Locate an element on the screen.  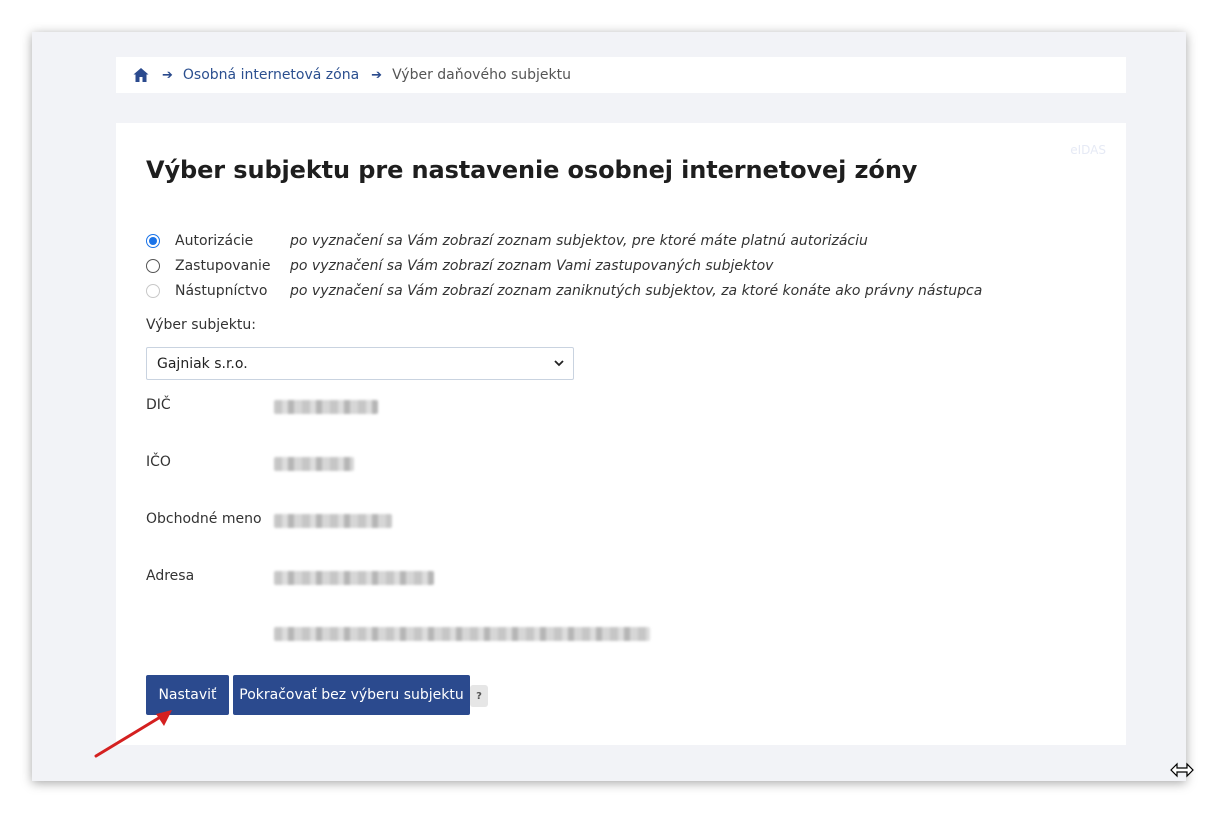
business-name-label: Obchodné meno is located at coordinates (204, 519).